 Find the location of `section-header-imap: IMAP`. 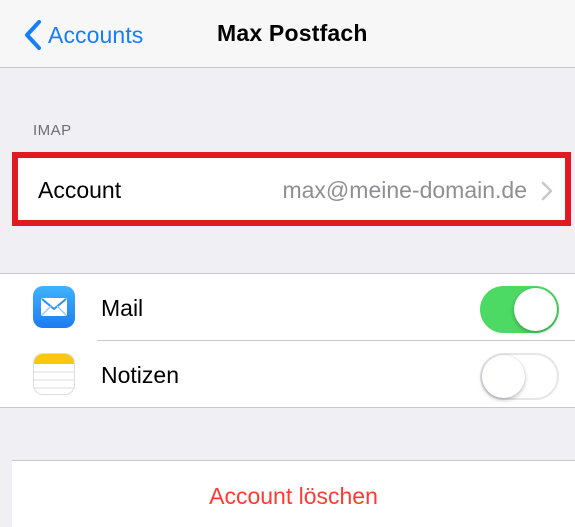

section-header-imap: IMAP is located at coordinates (52, 130).